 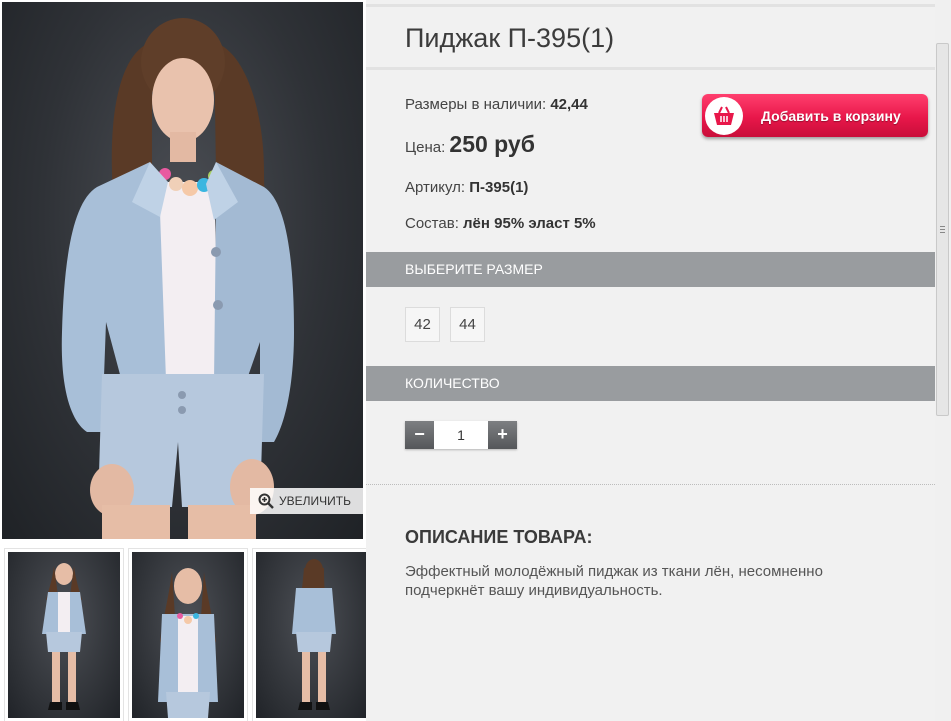 What do you see at coordinates (435, 187) in the screenshot?
I see `article-label: Артикул:` at bounding box center [435, 187].